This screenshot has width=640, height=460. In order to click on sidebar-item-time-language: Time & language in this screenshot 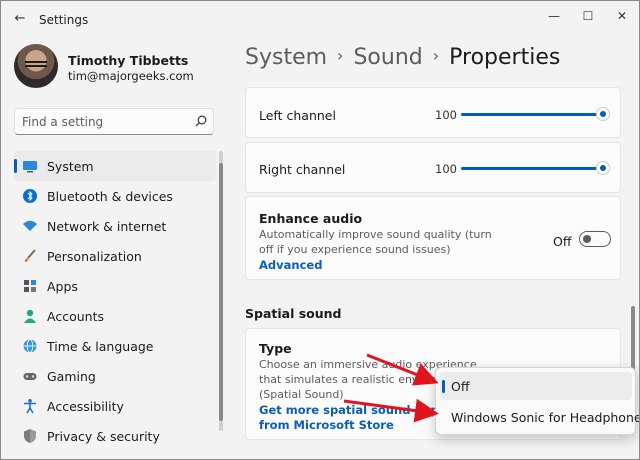, I will do `click(115, 346)`.